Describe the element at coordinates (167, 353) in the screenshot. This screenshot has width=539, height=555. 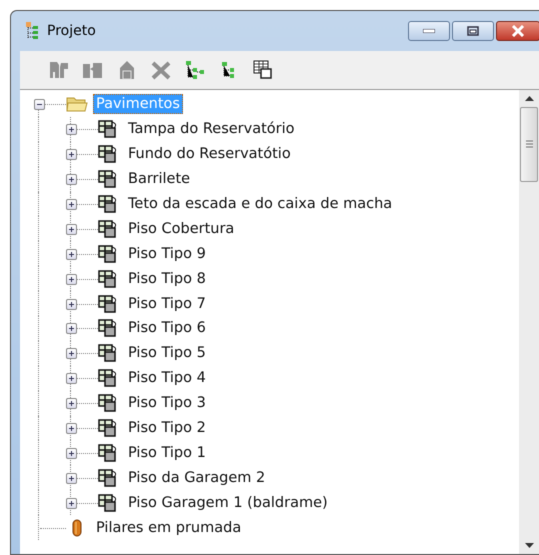
I see `tree-item: Piso Tipo 5` at that location.